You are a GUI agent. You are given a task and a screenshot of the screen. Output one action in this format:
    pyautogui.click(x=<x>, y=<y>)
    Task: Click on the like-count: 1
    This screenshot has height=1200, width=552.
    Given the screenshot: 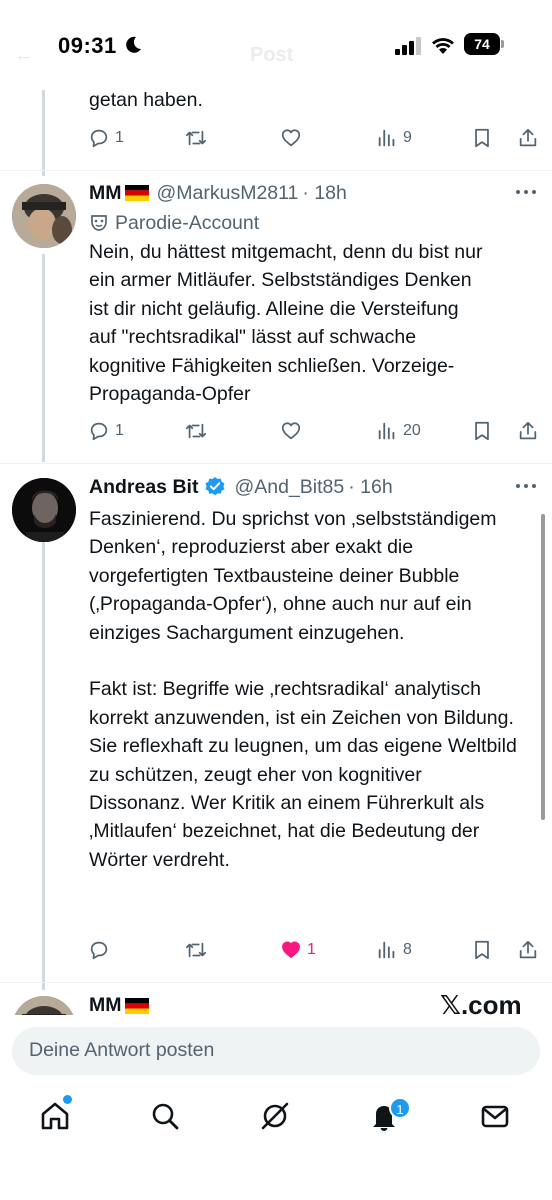 What is the action you would take?
    pyautogui.click(x=311, y=949)
    